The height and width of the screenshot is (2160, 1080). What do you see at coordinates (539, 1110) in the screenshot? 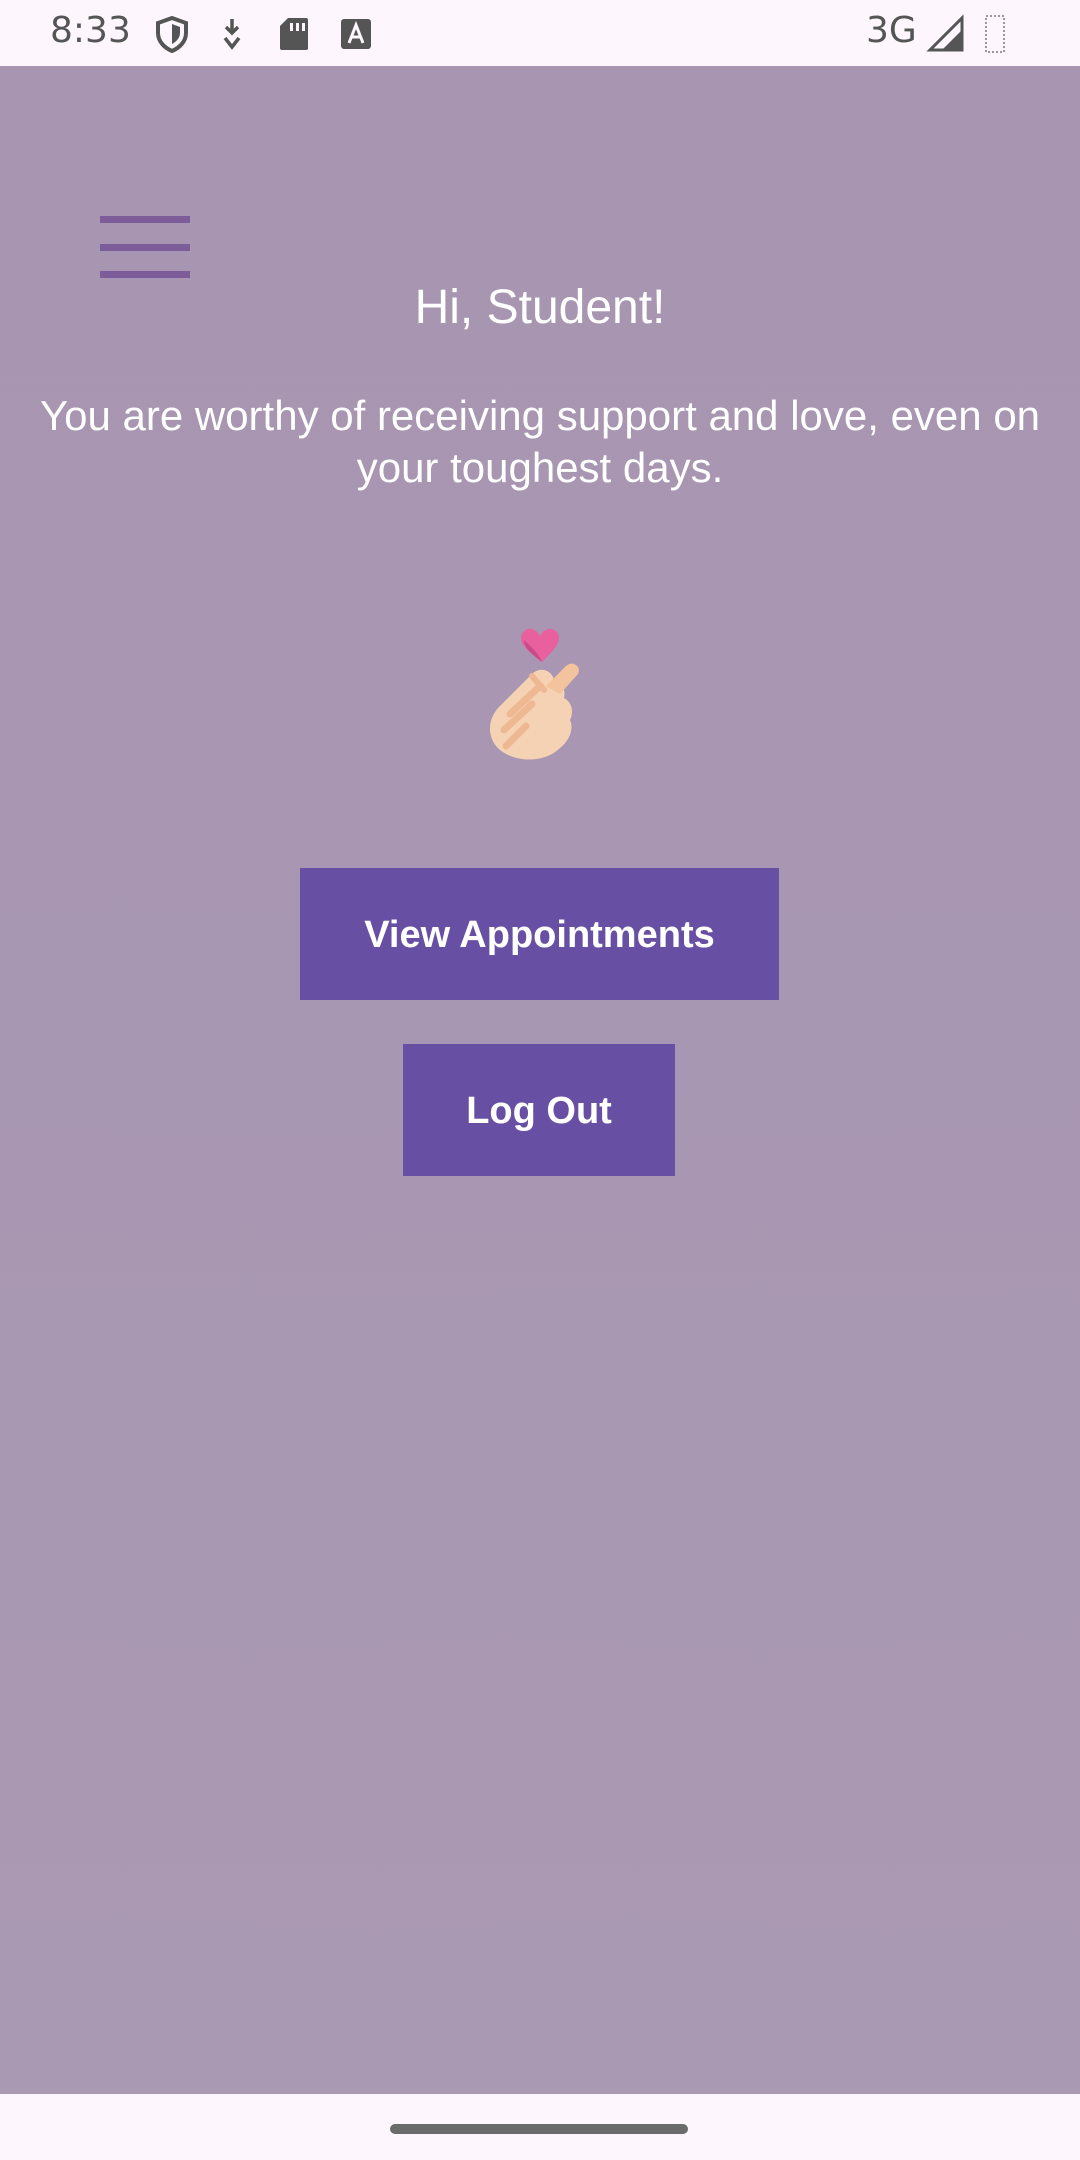
I see `log-out-button: Log Out` at bounding box center [539, 1110].